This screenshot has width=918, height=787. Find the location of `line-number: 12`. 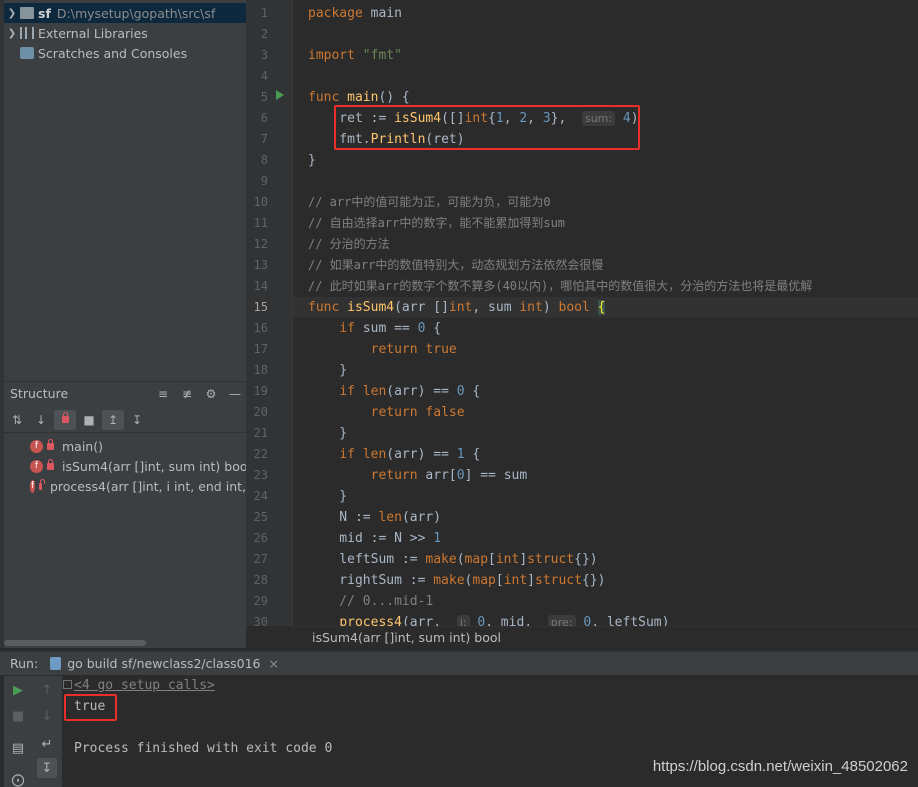

line-number: 12 is located at coordinates (260, 244).